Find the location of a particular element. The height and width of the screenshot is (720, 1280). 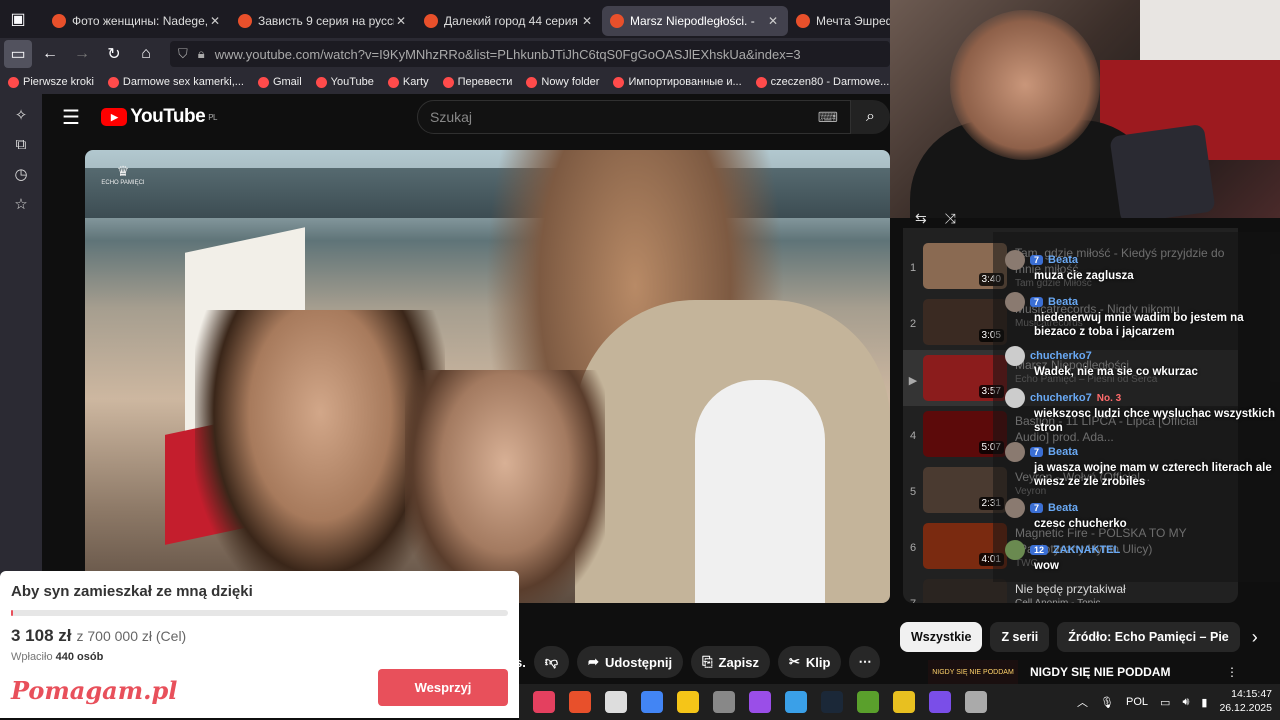

microphone-icon: 🎙︎ is located at coordinates (1107, 702).